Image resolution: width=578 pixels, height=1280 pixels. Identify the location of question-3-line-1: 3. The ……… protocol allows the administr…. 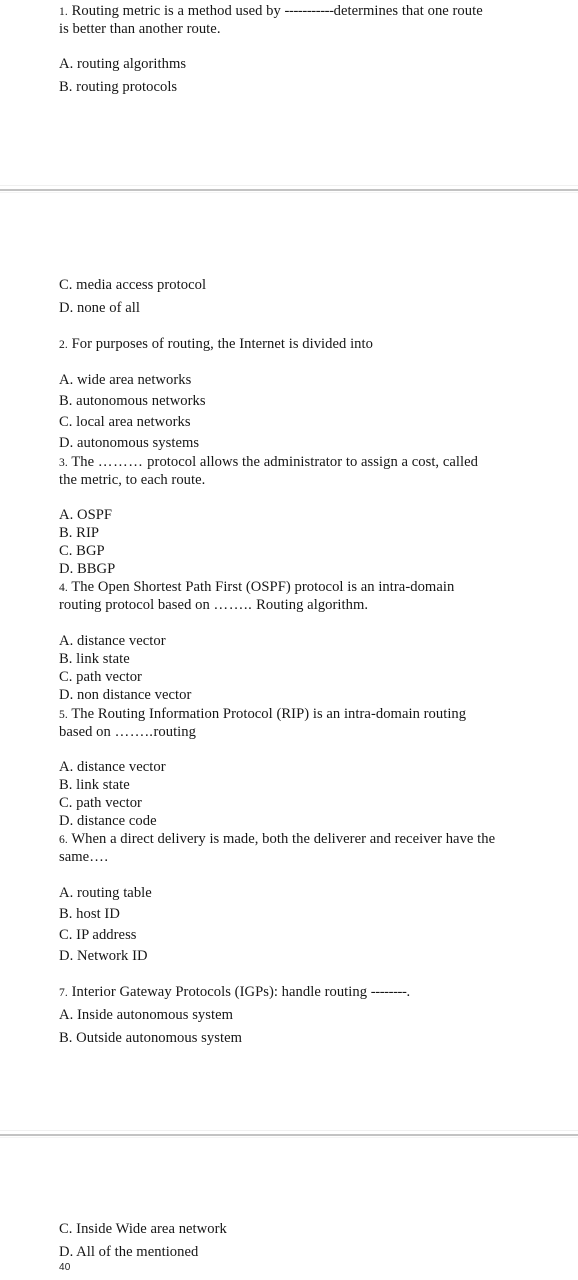
(268, 462).